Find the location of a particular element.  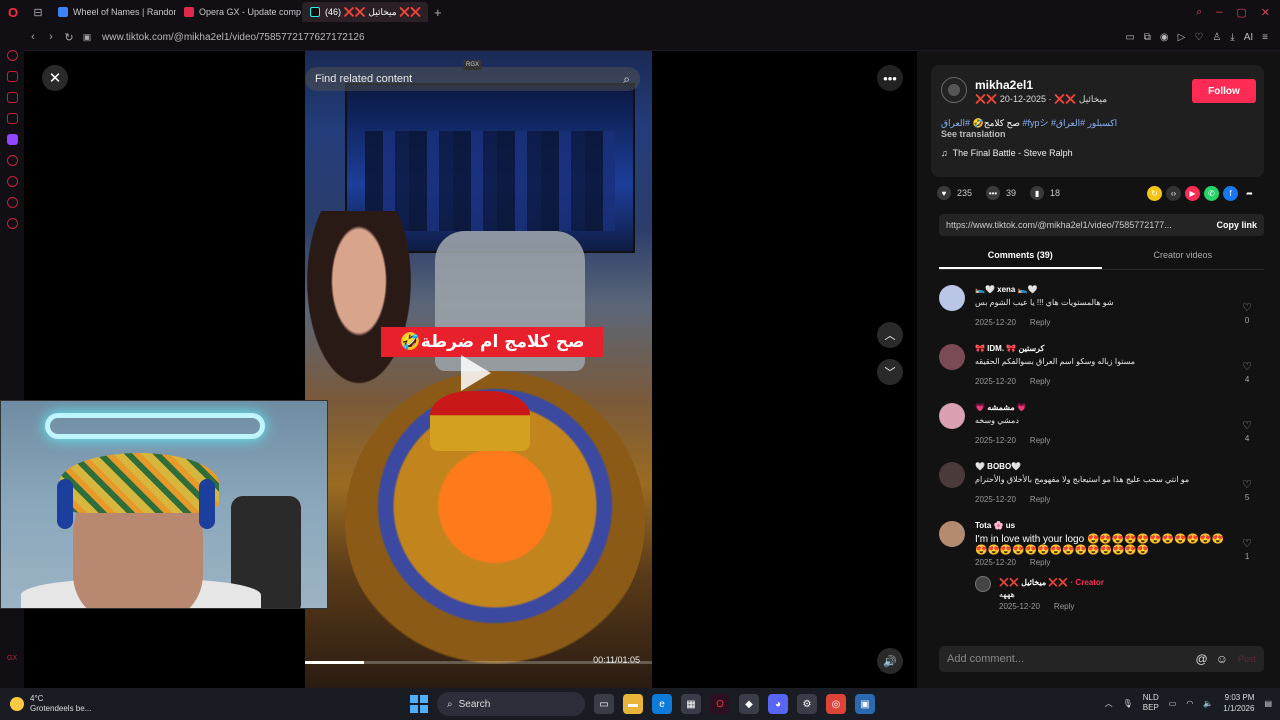

previous-video-button: ︿ is located at coordinates (890, 335).